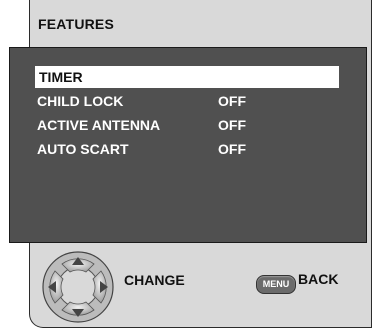 The height and width of the screenshot is (330, 374). I want to click on menu-item-active-antenna: ACTIVE ANTENNA OFF, so click(141, 125).